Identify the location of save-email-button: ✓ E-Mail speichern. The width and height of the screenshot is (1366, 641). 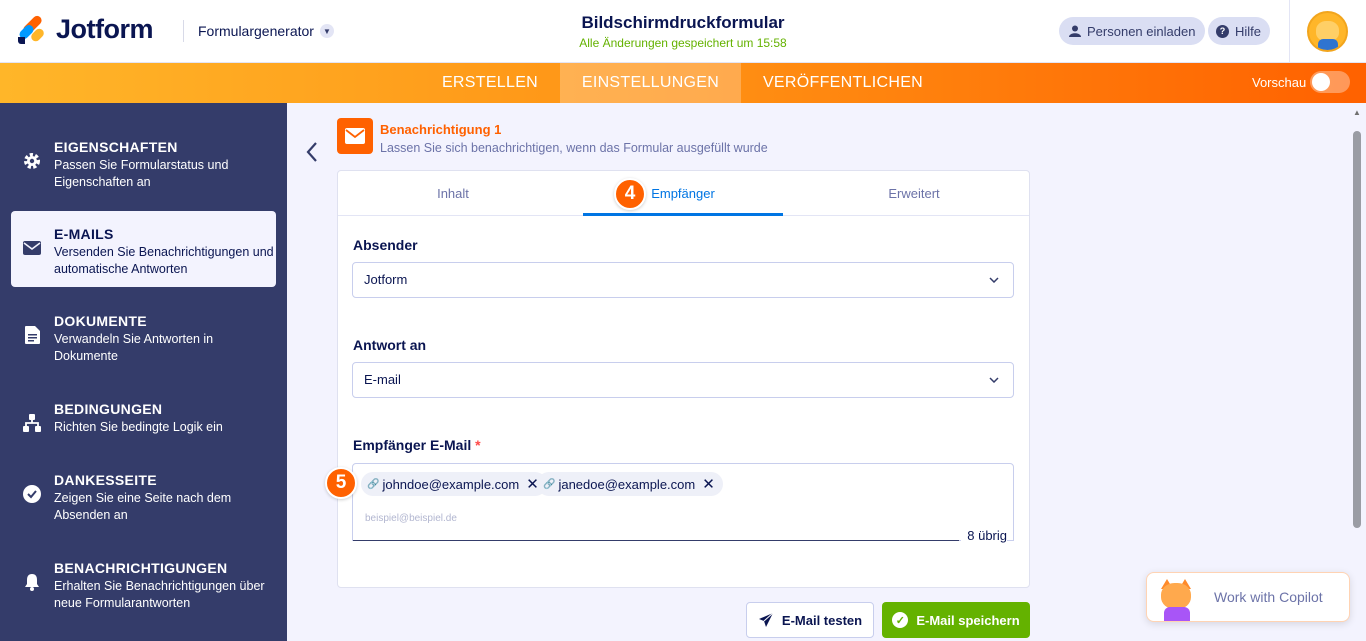
(956, 620).